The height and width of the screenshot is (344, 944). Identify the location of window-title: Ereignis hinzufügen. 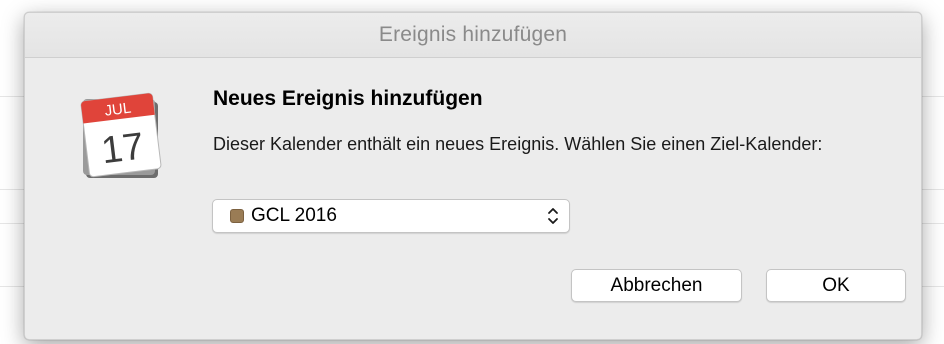
(473, 34).